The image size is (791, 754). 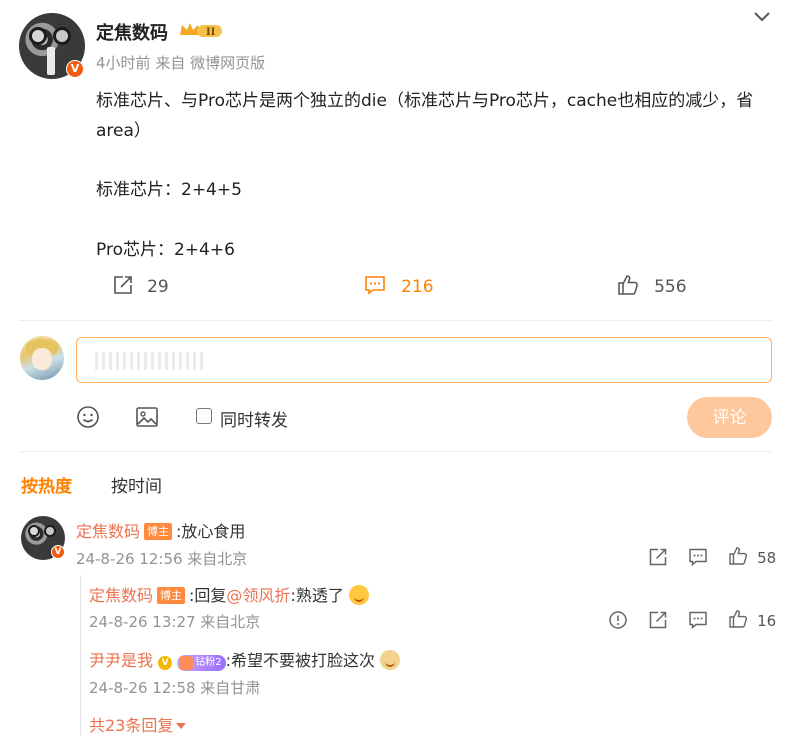 What do you see at coordinates (136, 484) in the screenshot?
I see `tab-sort-time: 按时间` at bounding box center [136, 484].